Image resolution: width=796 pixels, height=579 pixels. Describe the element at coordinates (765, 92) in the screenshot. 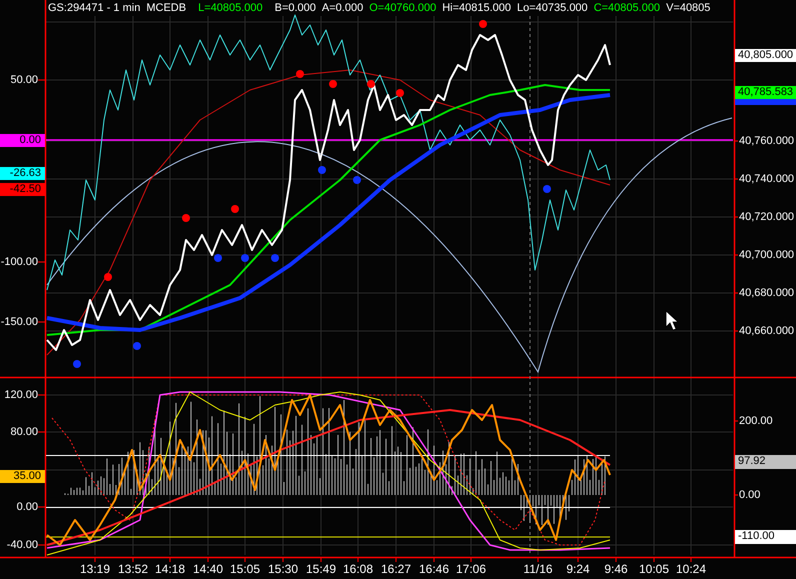

I see `value-marker: 40,785.583` at that location.